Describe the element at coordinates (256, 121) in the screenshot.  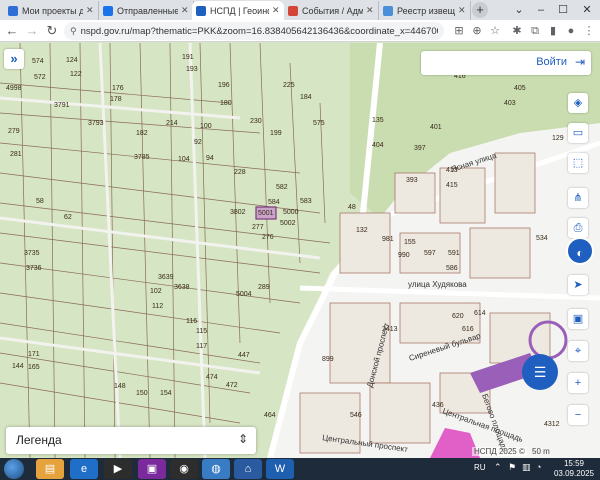
I see `parcel-label: 230` at that location.